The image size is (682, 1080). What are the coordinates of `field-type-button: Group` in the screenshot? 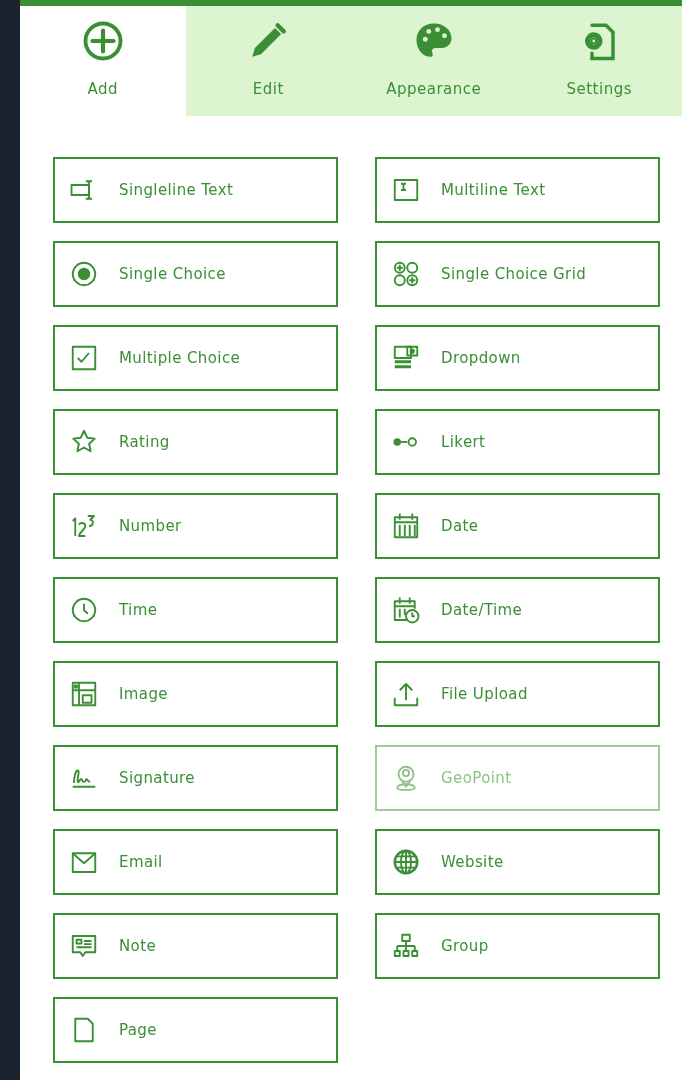 It's located at (517, 946).